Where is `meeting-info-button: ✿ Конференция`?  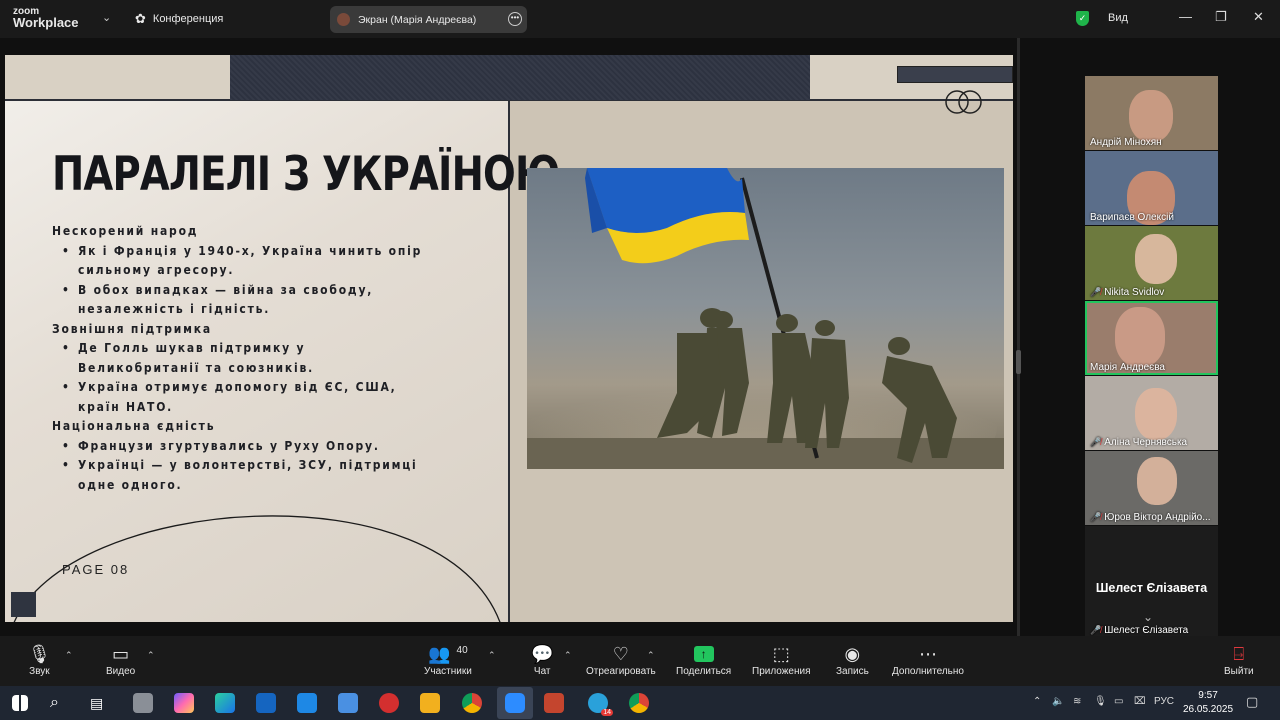
meeting-info-button: ✿ Конференция is located at coordinates (179, 19).